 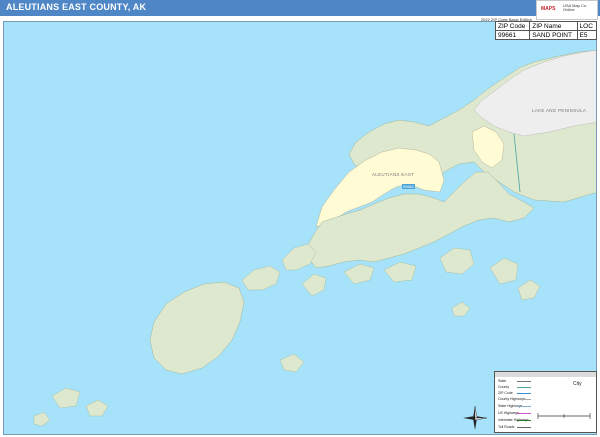 I want to click on county-label-neighbor: LAKE AND PENINSULA, so click(x=559, y=110).